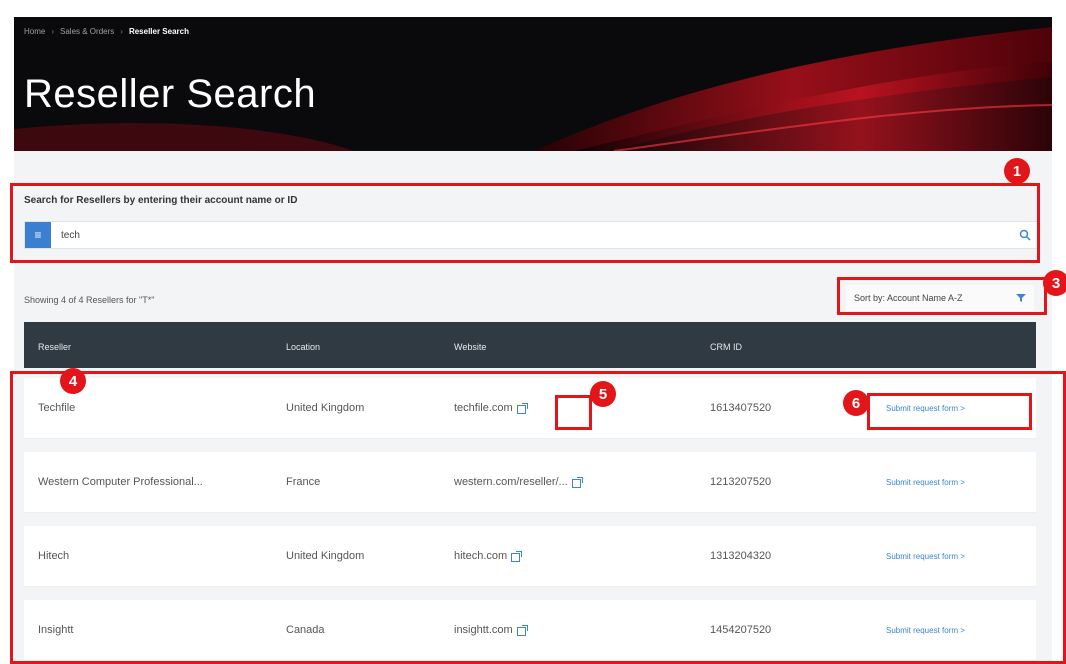  Describe the element at coordinates (603, 394) in the screenshot. I see `annotation-marker-5: 5` at that location.